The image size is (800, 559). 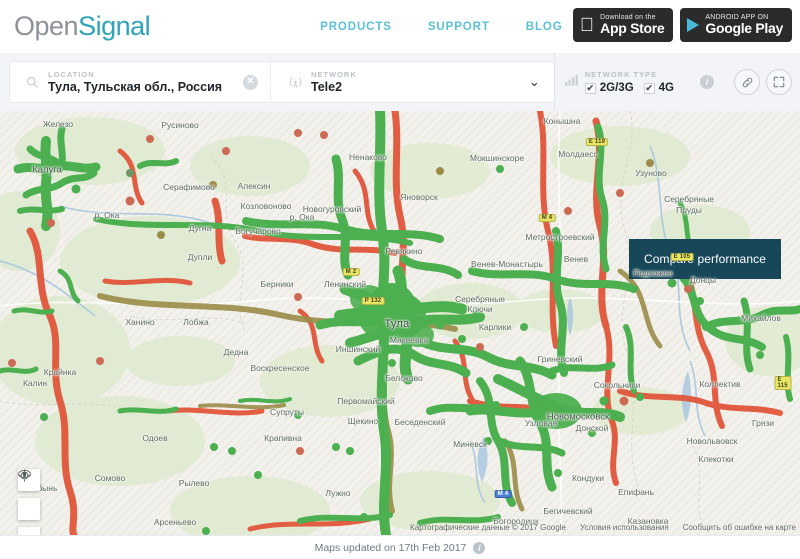 I want to click on network-type-4g-label: 4G, so click(x=666, y=88).